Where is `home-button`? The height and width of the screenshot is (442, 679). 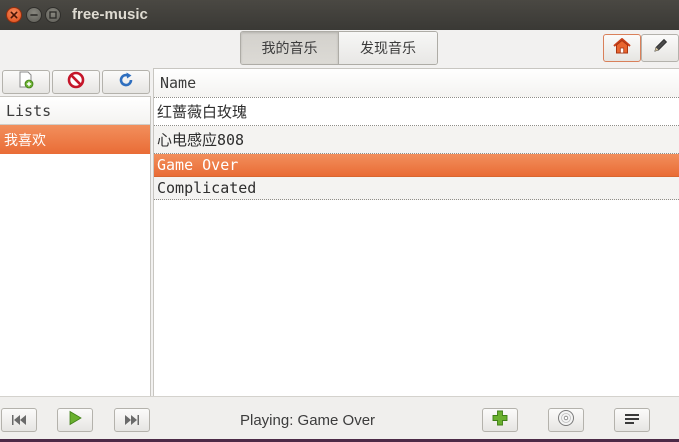 home-button is located at coordinates (622, 48).